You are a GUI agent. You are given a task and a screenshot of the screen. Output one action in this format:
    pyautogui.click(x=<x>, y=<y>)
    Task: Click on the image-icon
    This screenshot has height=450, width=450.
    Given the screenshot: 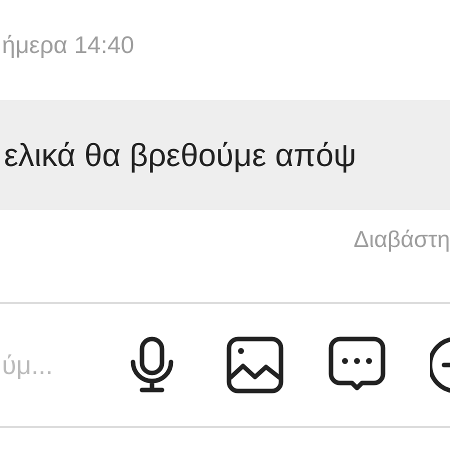 What is the action you would take?
    pyautogui.click(x=255, y=365)
    